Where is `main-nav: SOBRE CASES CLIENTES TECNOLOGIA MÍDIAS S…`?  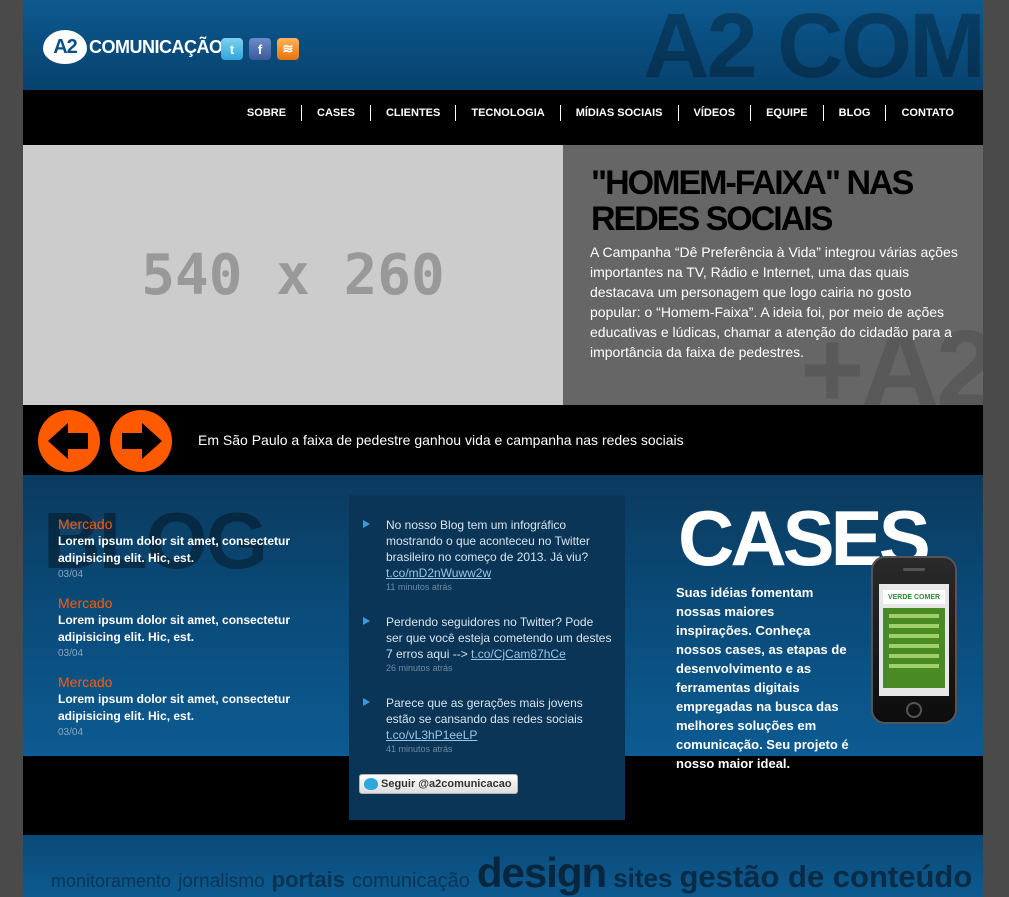
main-nav: SOBRE CASES CLIENTES TECNOLOGIA MÍDIAS S… is located at coordinates (503, 117).